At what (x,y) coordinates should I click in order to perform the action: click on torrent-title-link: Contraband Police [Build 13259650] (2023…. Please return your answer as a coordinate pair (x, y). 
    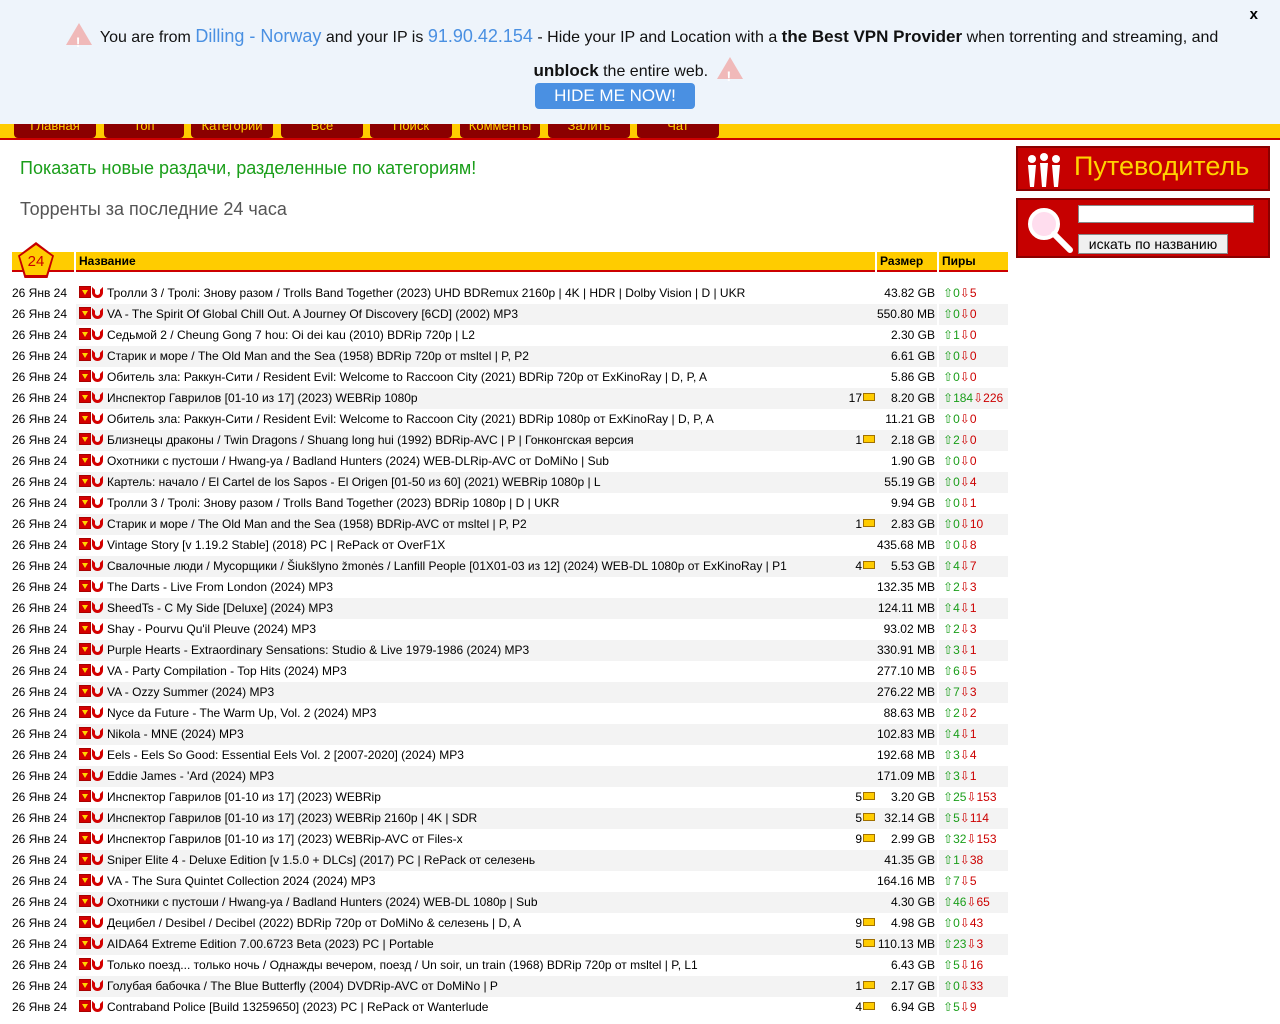
    Looking at the image, I should click on (297, 1007).